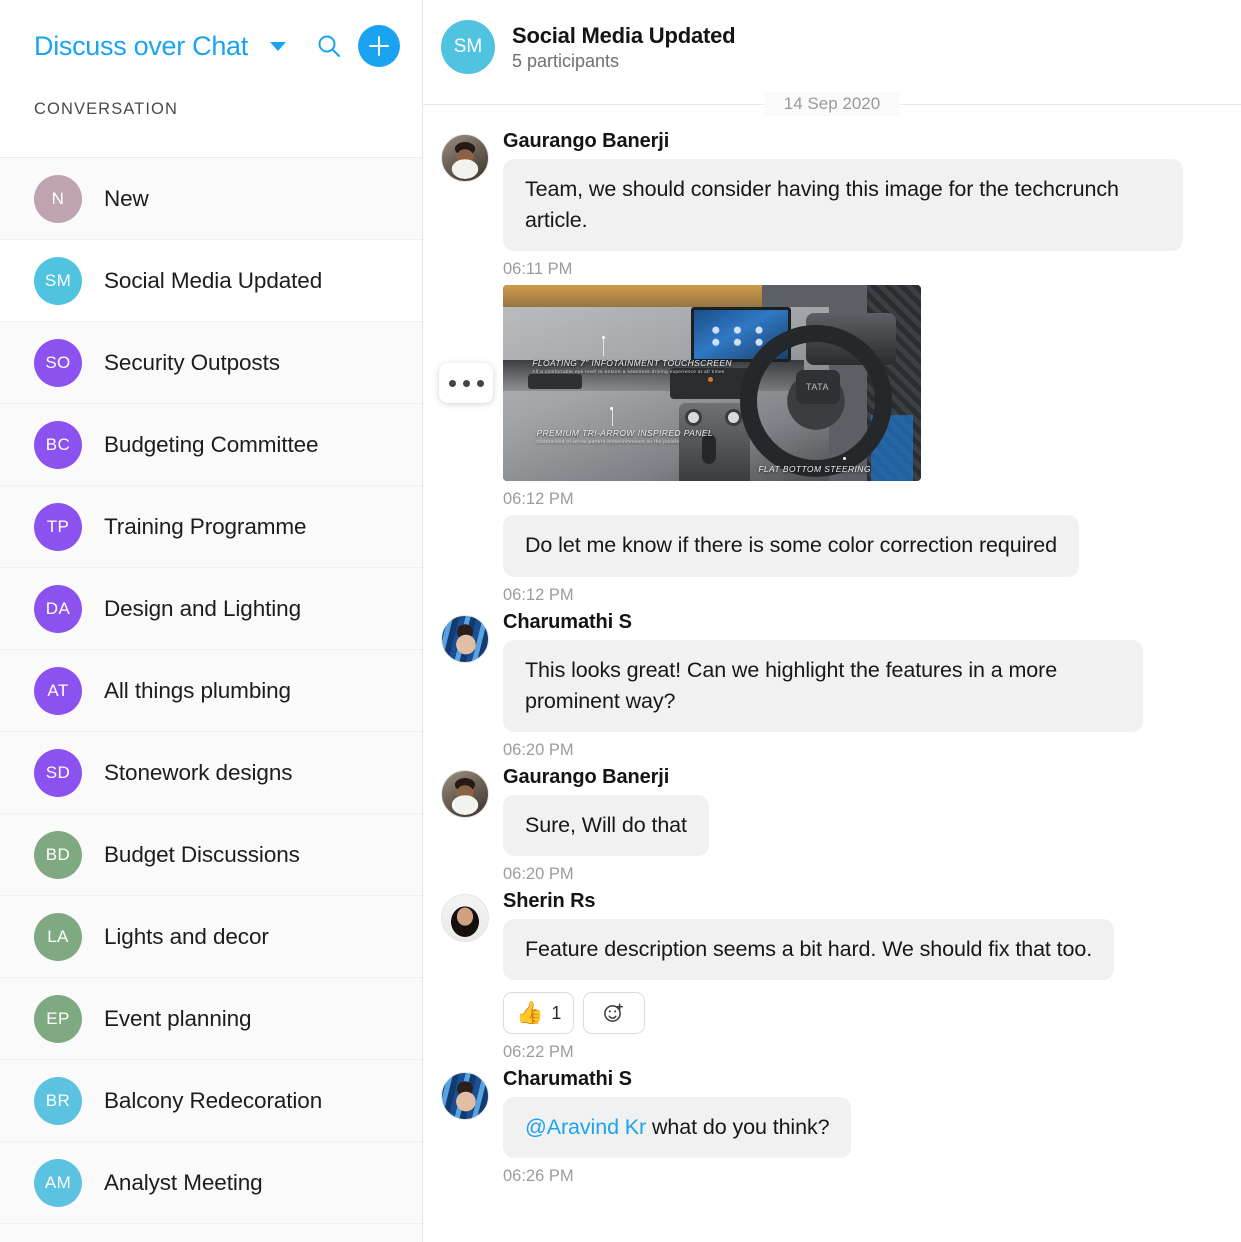 The image size is (1241, 1242). What do you see at coordinates (211, 855) in the screenshot?
I see `sidebar-item-budget-discussions: BD Budget Discussions` at bounding box center [211, 855].